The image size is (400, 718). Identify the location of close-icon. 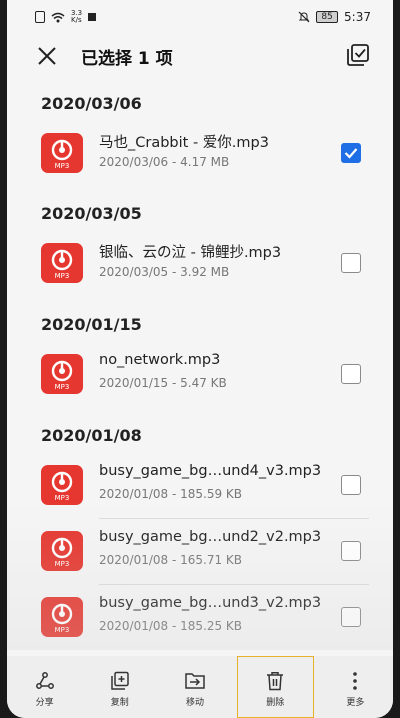
(47, 56).